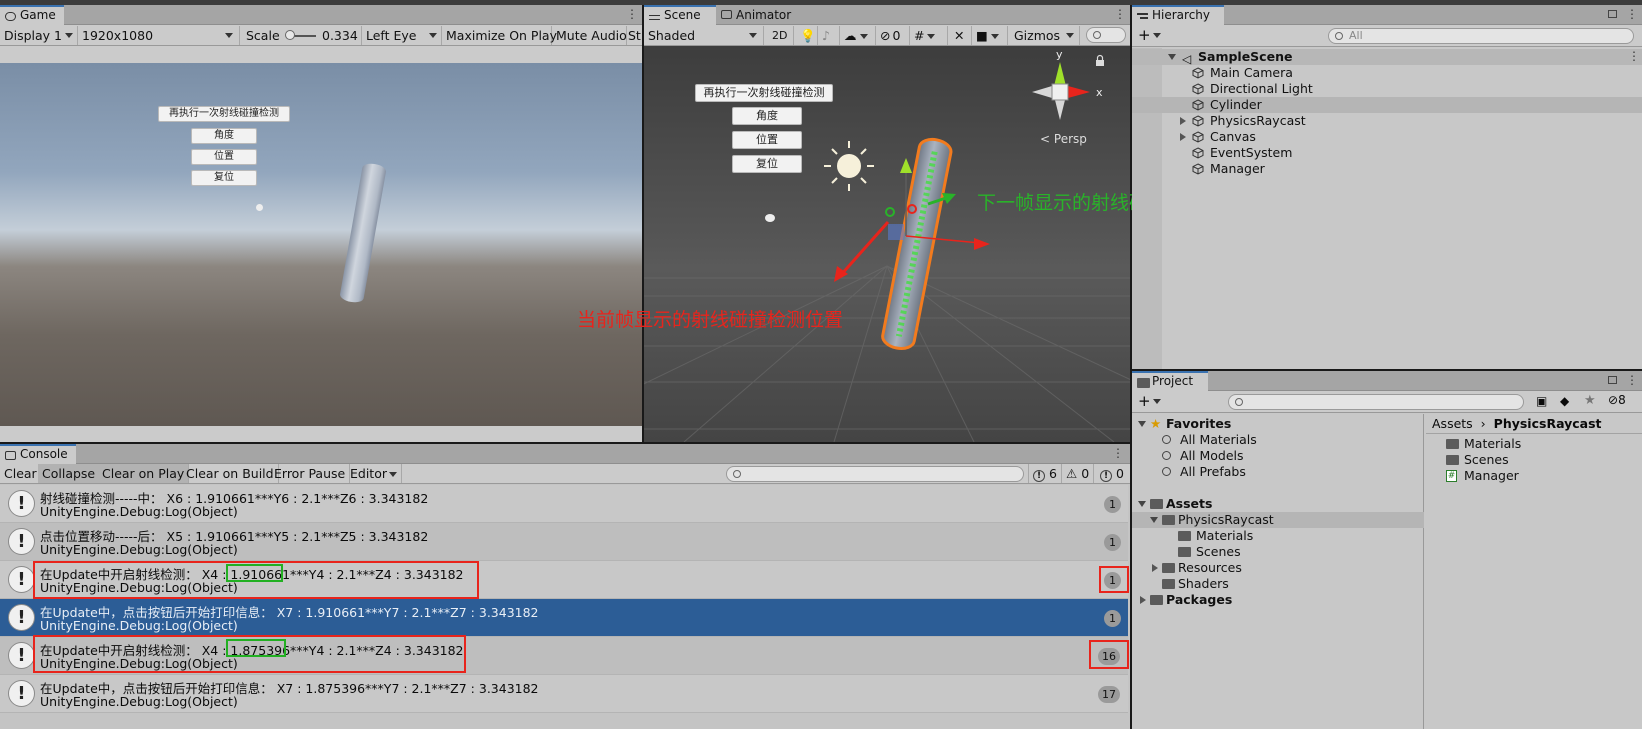 The height and width of the screenshot is (729, 1642). I want to click on angle-button: 角度, so click(224, 136).